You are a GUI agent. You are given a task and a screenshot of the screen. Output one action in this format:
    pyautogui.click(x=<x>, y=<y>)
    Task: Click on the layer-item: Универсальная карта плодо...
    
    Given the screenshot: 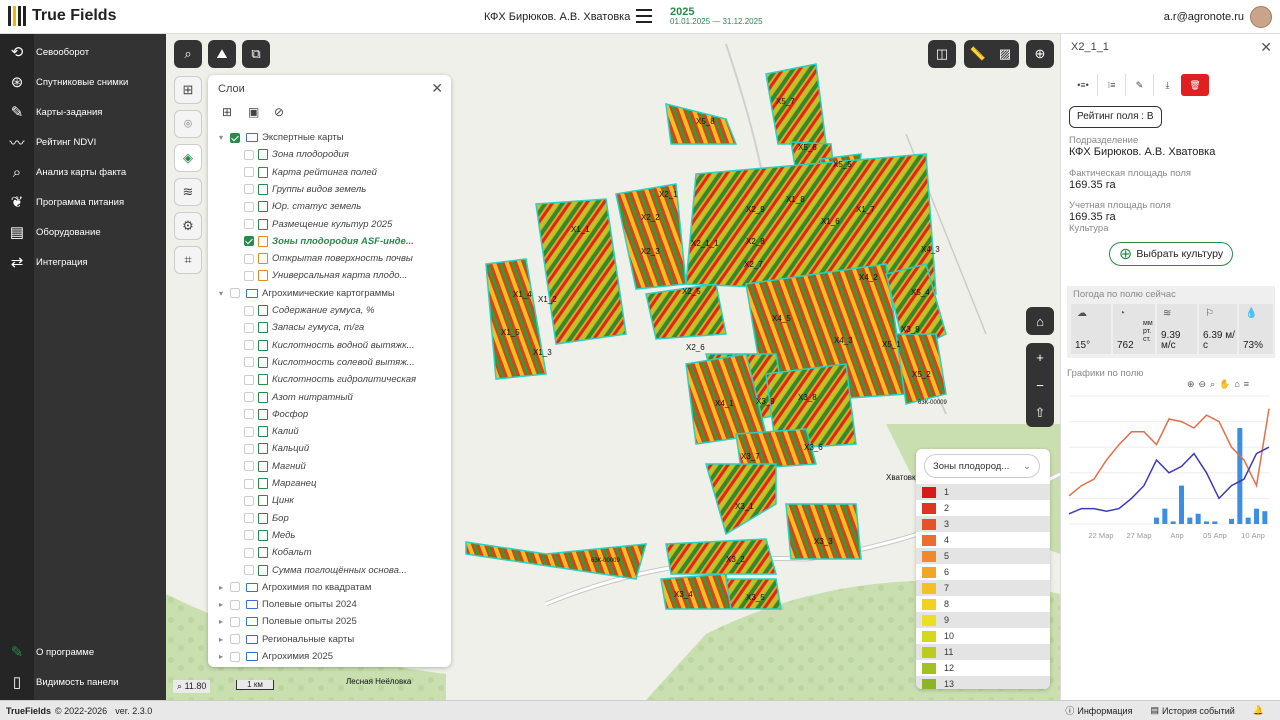 What is the action you would take?
    pyautogui.click(x=329, y=275)
    